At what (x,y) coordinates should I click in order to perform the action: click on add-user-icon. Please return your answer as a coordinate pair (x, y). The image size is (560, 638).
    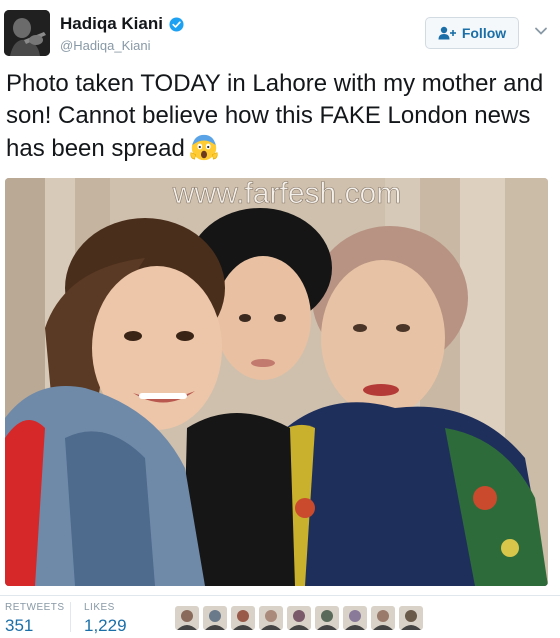
    Looking at the image, I should click on (447, 33).